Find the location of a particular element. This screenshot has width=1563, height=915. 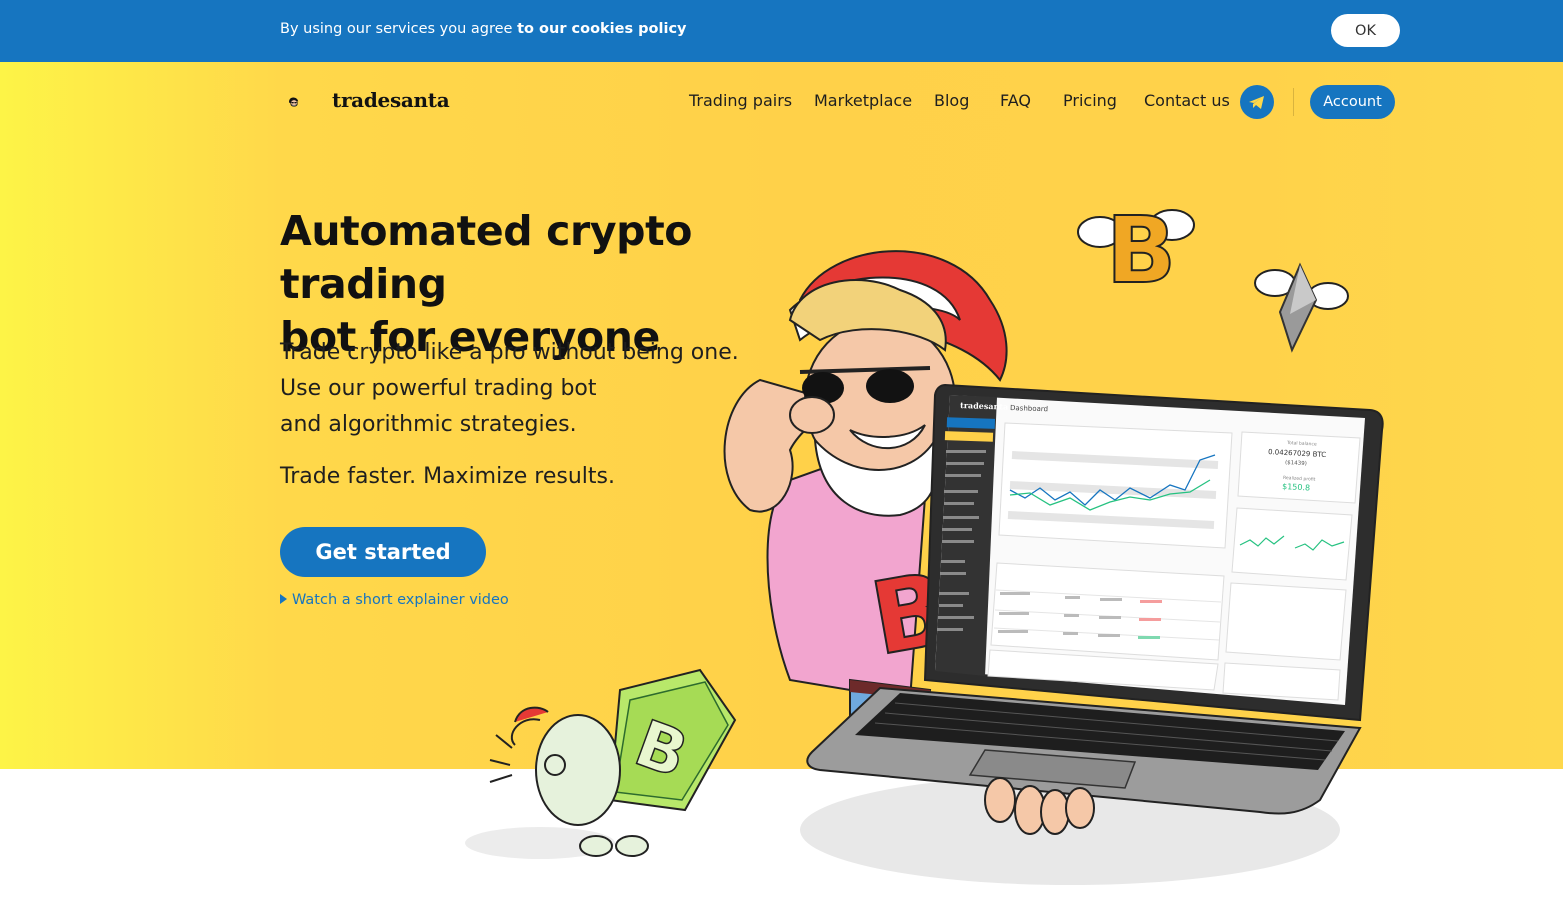

header-divider is located at coordinates (1293, 102).